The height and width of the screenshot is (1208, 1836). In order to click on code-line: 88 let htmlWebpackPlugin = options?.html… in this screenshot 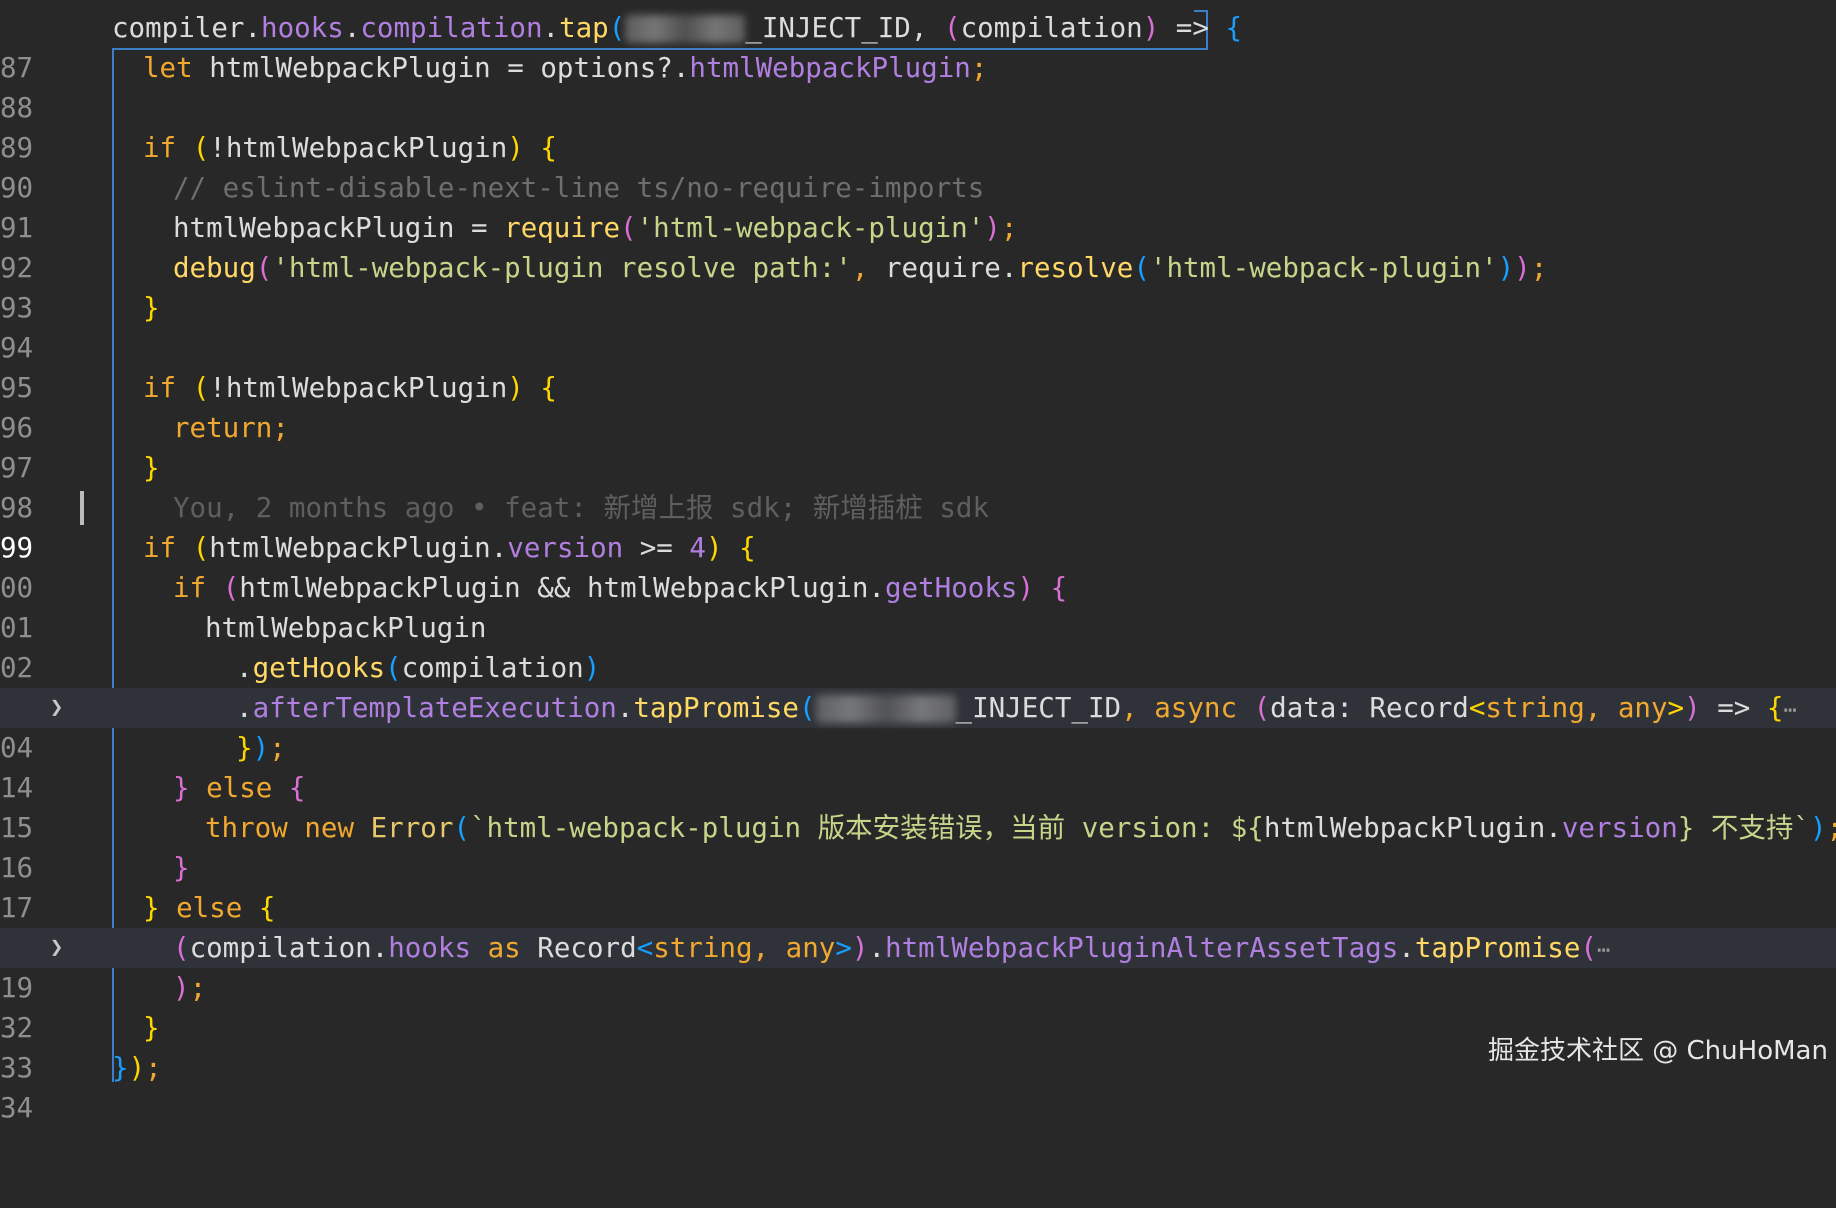, I will do `click(918, 86)`.